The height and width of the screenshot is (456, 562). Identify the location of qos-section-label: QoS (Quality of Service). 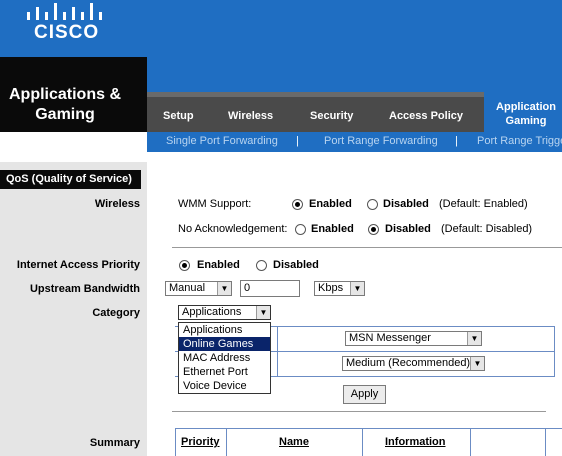
(69, 179).